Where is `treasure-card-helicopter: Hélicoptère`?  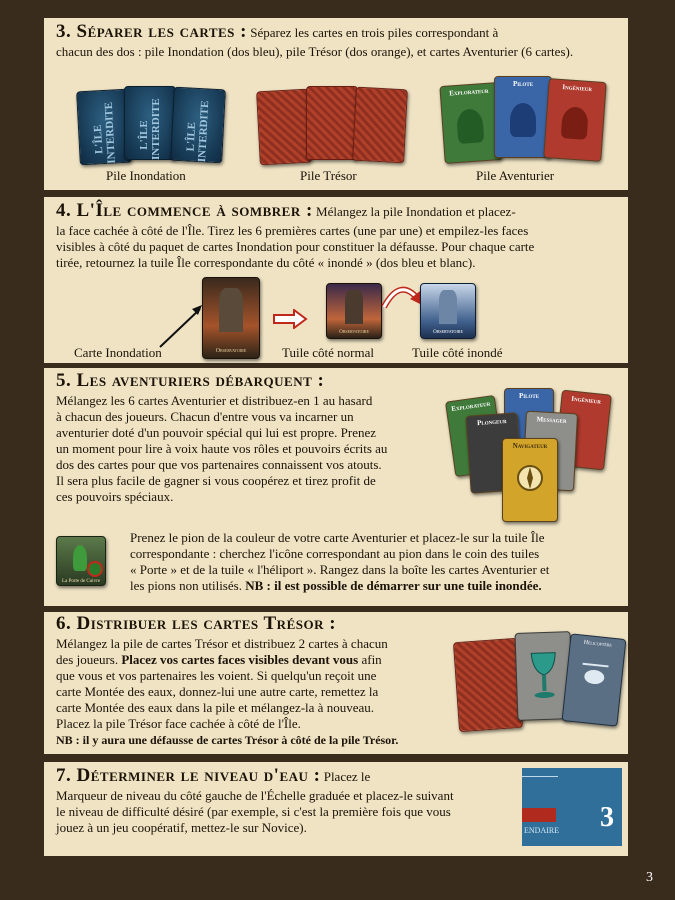
treasure-card-helicopter: Hélicoptère is located at coordinates (594, 680).